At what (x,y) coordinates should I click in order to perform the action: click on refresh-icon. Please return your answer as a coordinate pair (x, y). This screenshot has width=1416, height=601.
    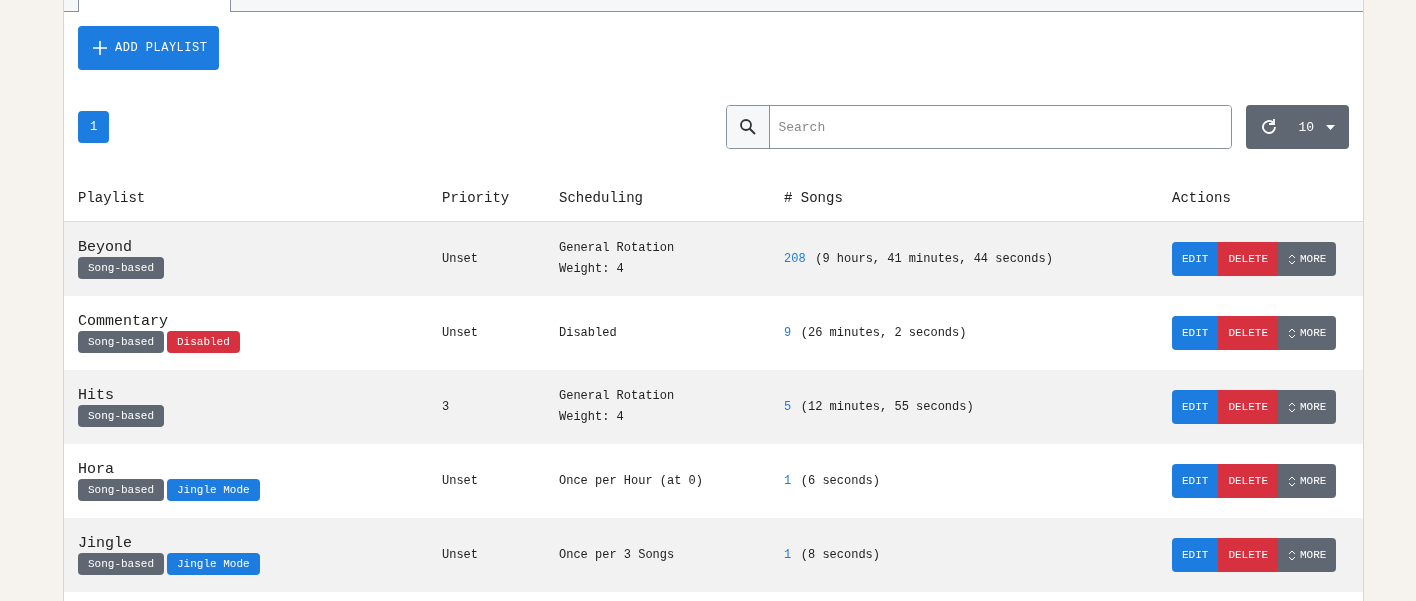
    Looking at the image, I should click on (1269, 127).